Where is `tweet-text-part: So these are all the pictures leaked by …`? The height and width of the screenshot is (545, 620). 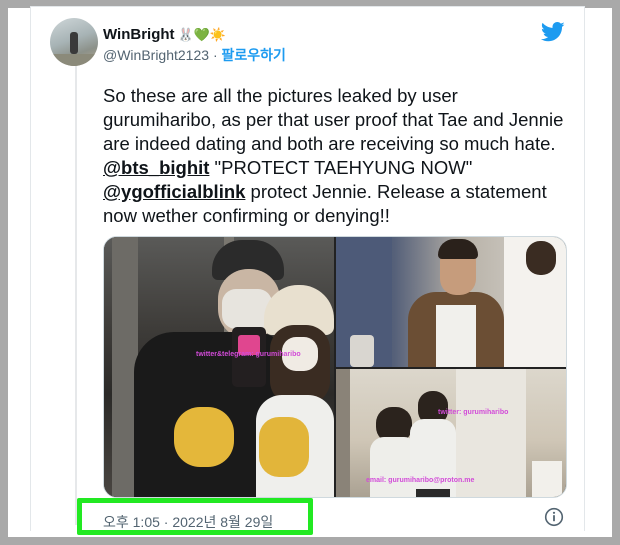 tweet-text-part: So these are all the pictures leaked by … is located at coordinates (333, 119).